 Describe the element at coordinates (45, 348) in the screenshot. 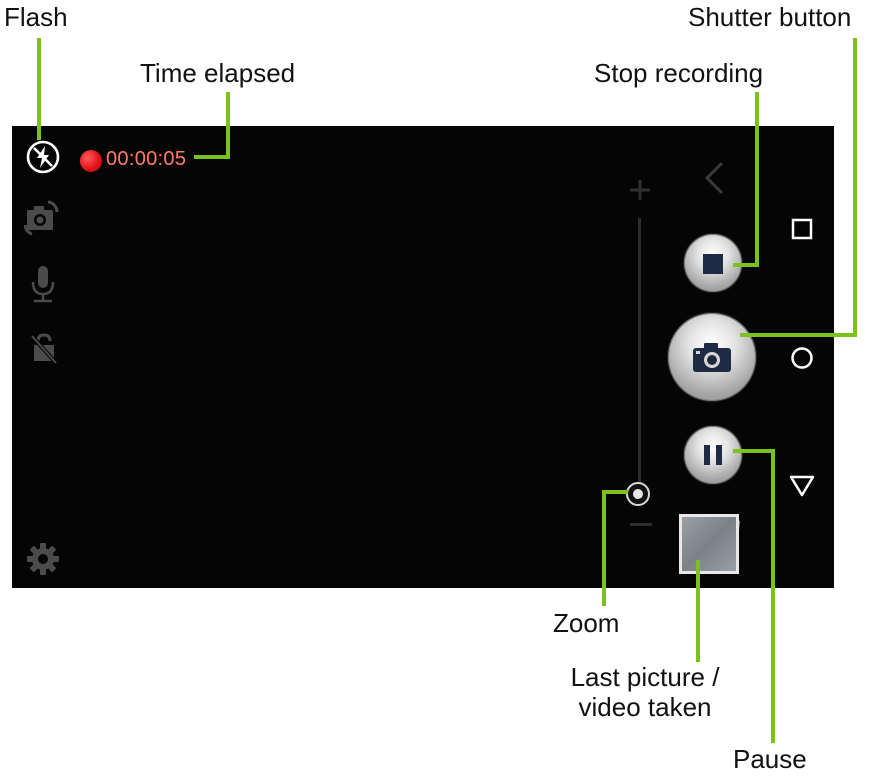

I see `lock-off-icon` at that location.